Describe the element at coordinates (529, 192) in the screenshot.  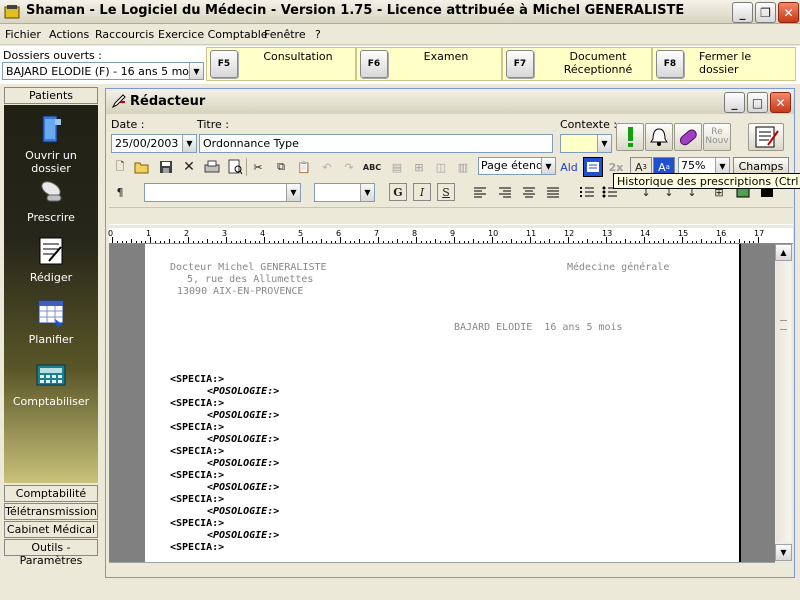
I see `align-center-icon` at that location.